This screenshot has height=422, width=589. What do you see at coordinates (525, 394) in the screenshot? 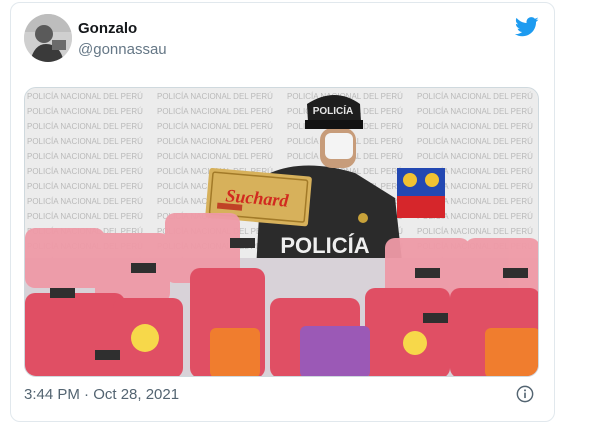
I see `info-icon` at bounding box center [525, 394].